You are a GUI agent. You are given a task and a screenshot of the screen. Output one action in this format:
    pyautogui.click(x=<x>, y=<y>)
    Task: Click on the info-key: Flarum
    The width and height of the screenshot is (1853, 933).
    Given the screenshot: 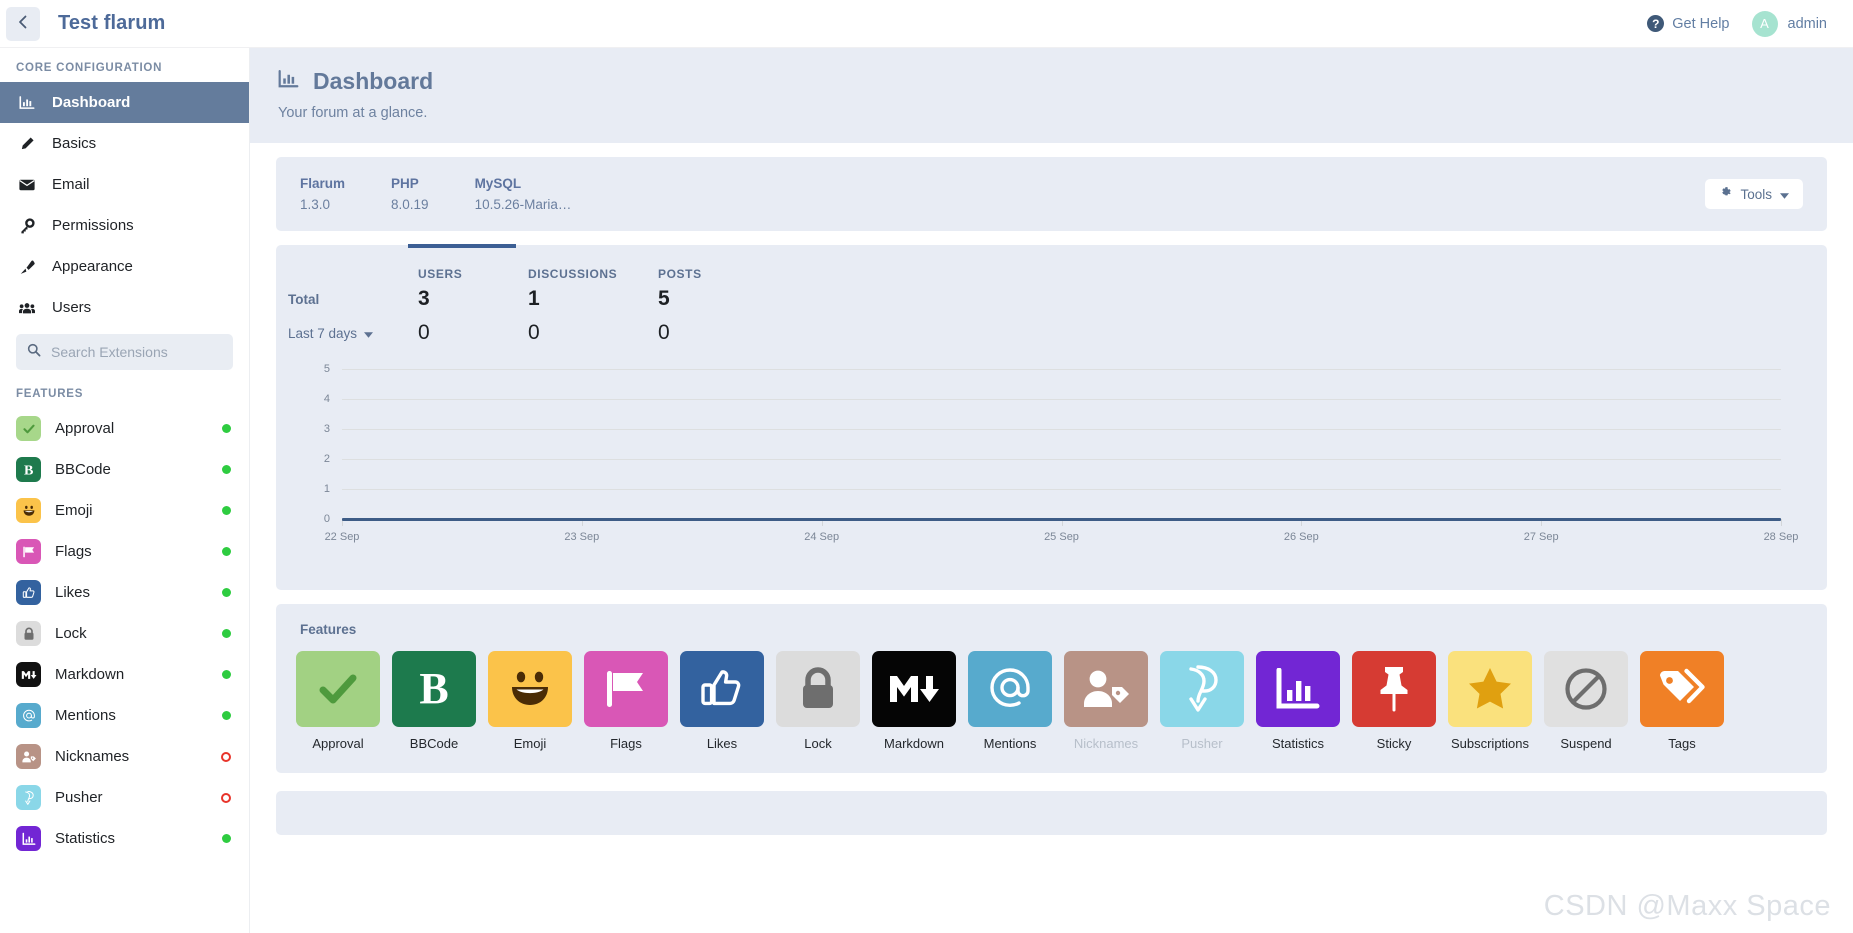 What is the action you would take?
    pyautogui.click(x=323, y=183)
    